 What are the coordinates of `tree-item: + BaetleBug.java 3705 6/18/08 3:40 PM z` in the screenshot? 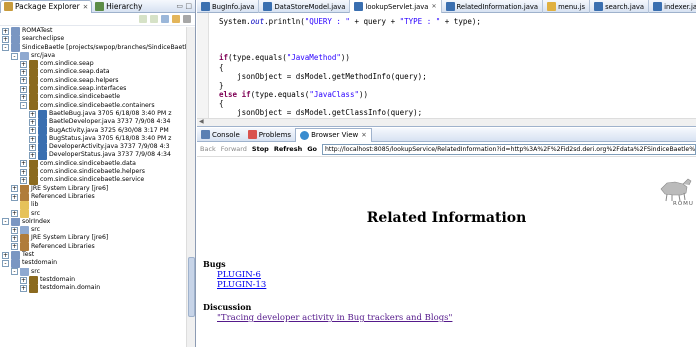 It's located at (93, 114).